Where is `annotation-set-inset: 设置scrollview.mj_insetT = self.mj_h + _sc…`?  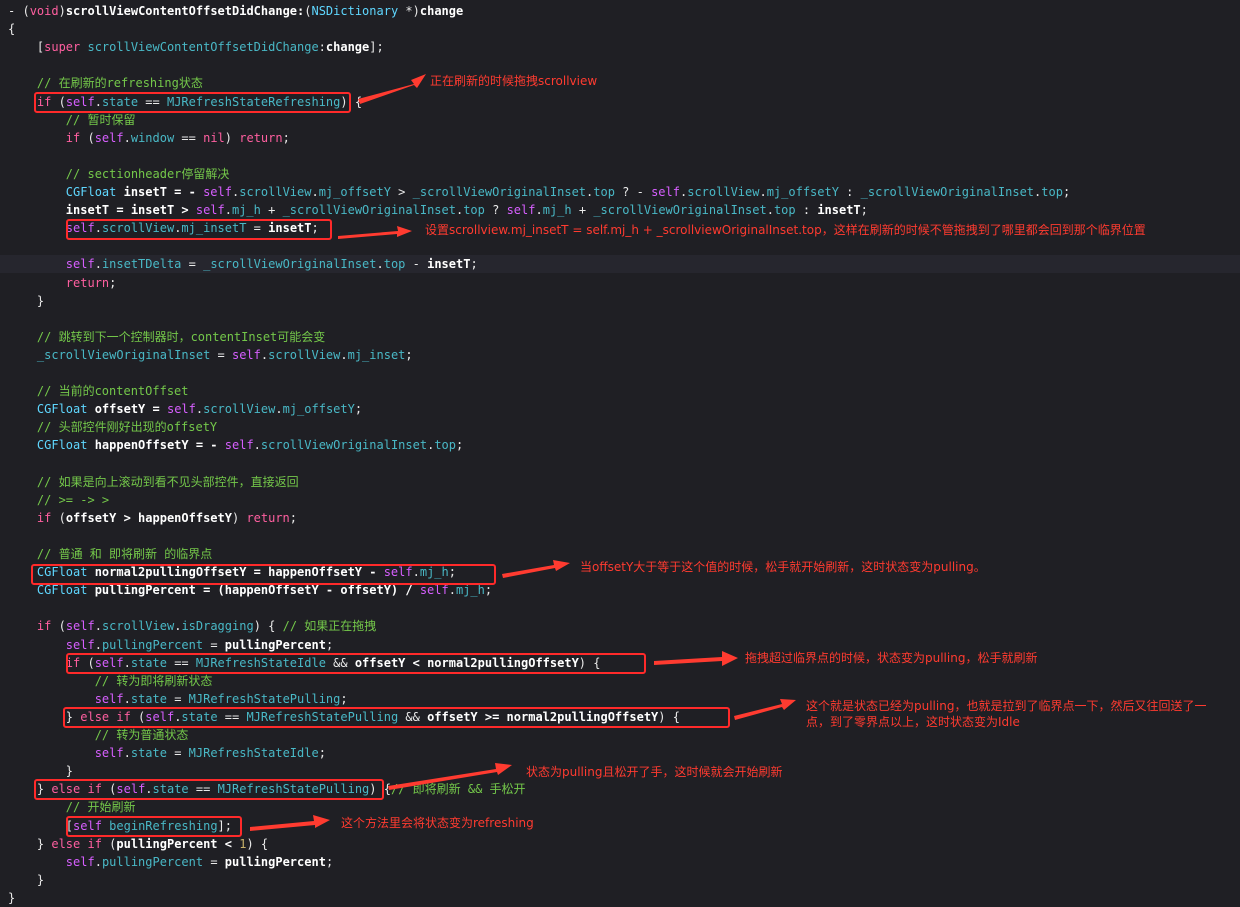
annotation-set-inset: 设置scrollview.mj_insetT = self.mj_h + _sc… is located at coordinates (785, 230).